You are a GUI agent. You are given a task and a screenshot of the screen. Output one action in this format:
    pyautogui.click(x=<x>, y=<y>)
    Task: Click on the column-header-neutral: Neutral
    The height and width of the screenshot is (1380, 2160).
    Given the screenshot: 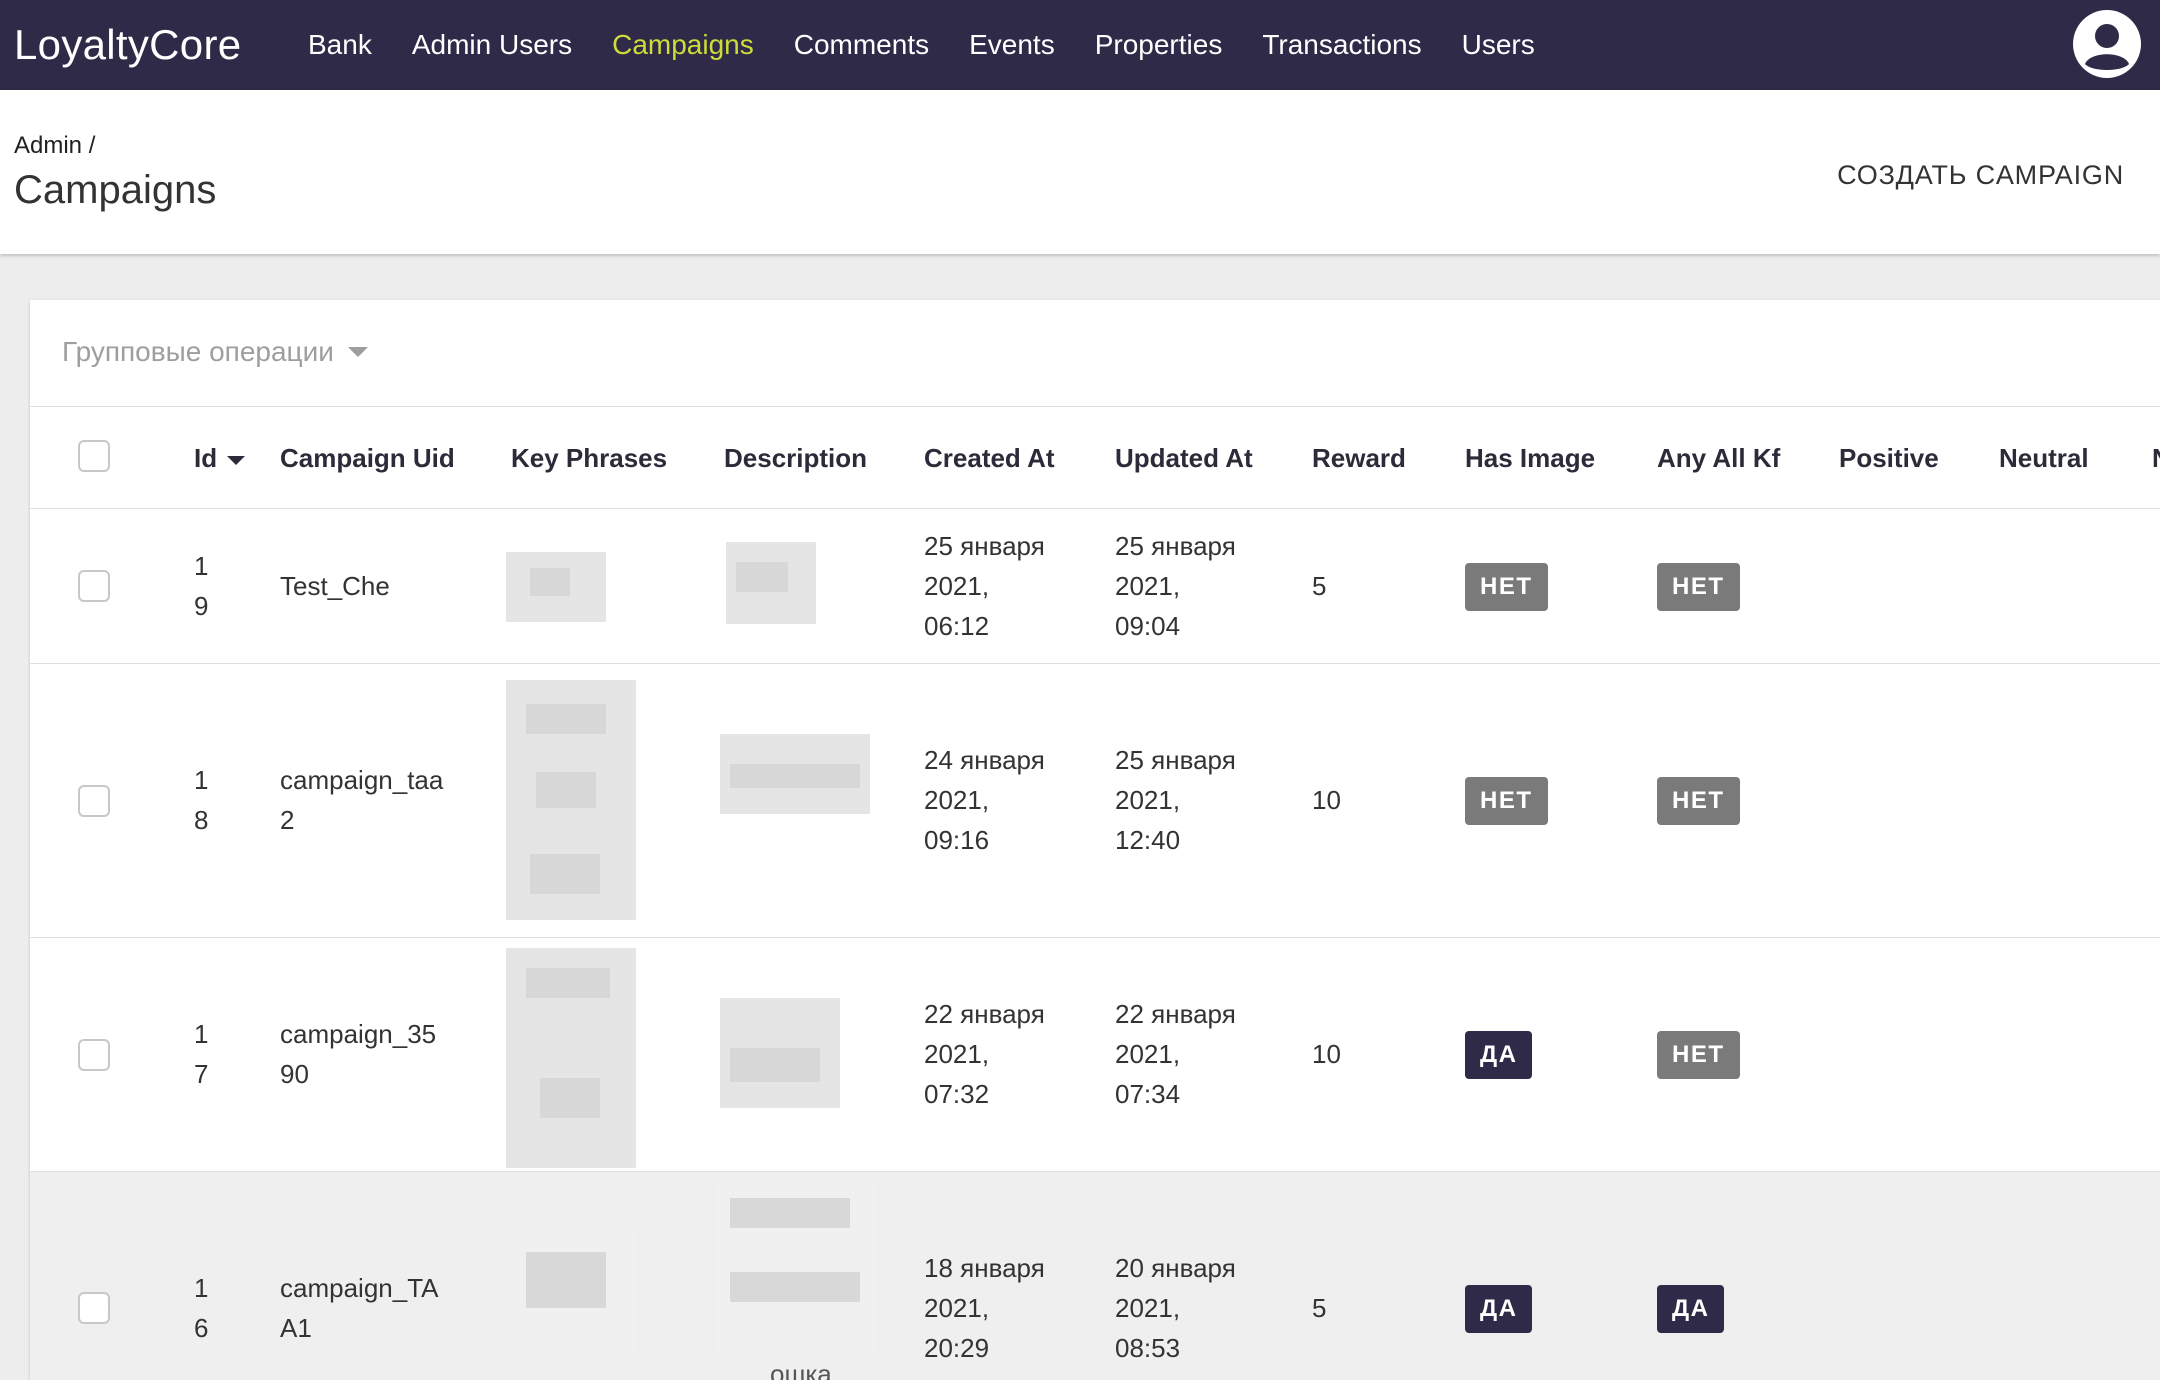 What is the action you would take?
    pyautogui.click(x=2044, y=458)
    